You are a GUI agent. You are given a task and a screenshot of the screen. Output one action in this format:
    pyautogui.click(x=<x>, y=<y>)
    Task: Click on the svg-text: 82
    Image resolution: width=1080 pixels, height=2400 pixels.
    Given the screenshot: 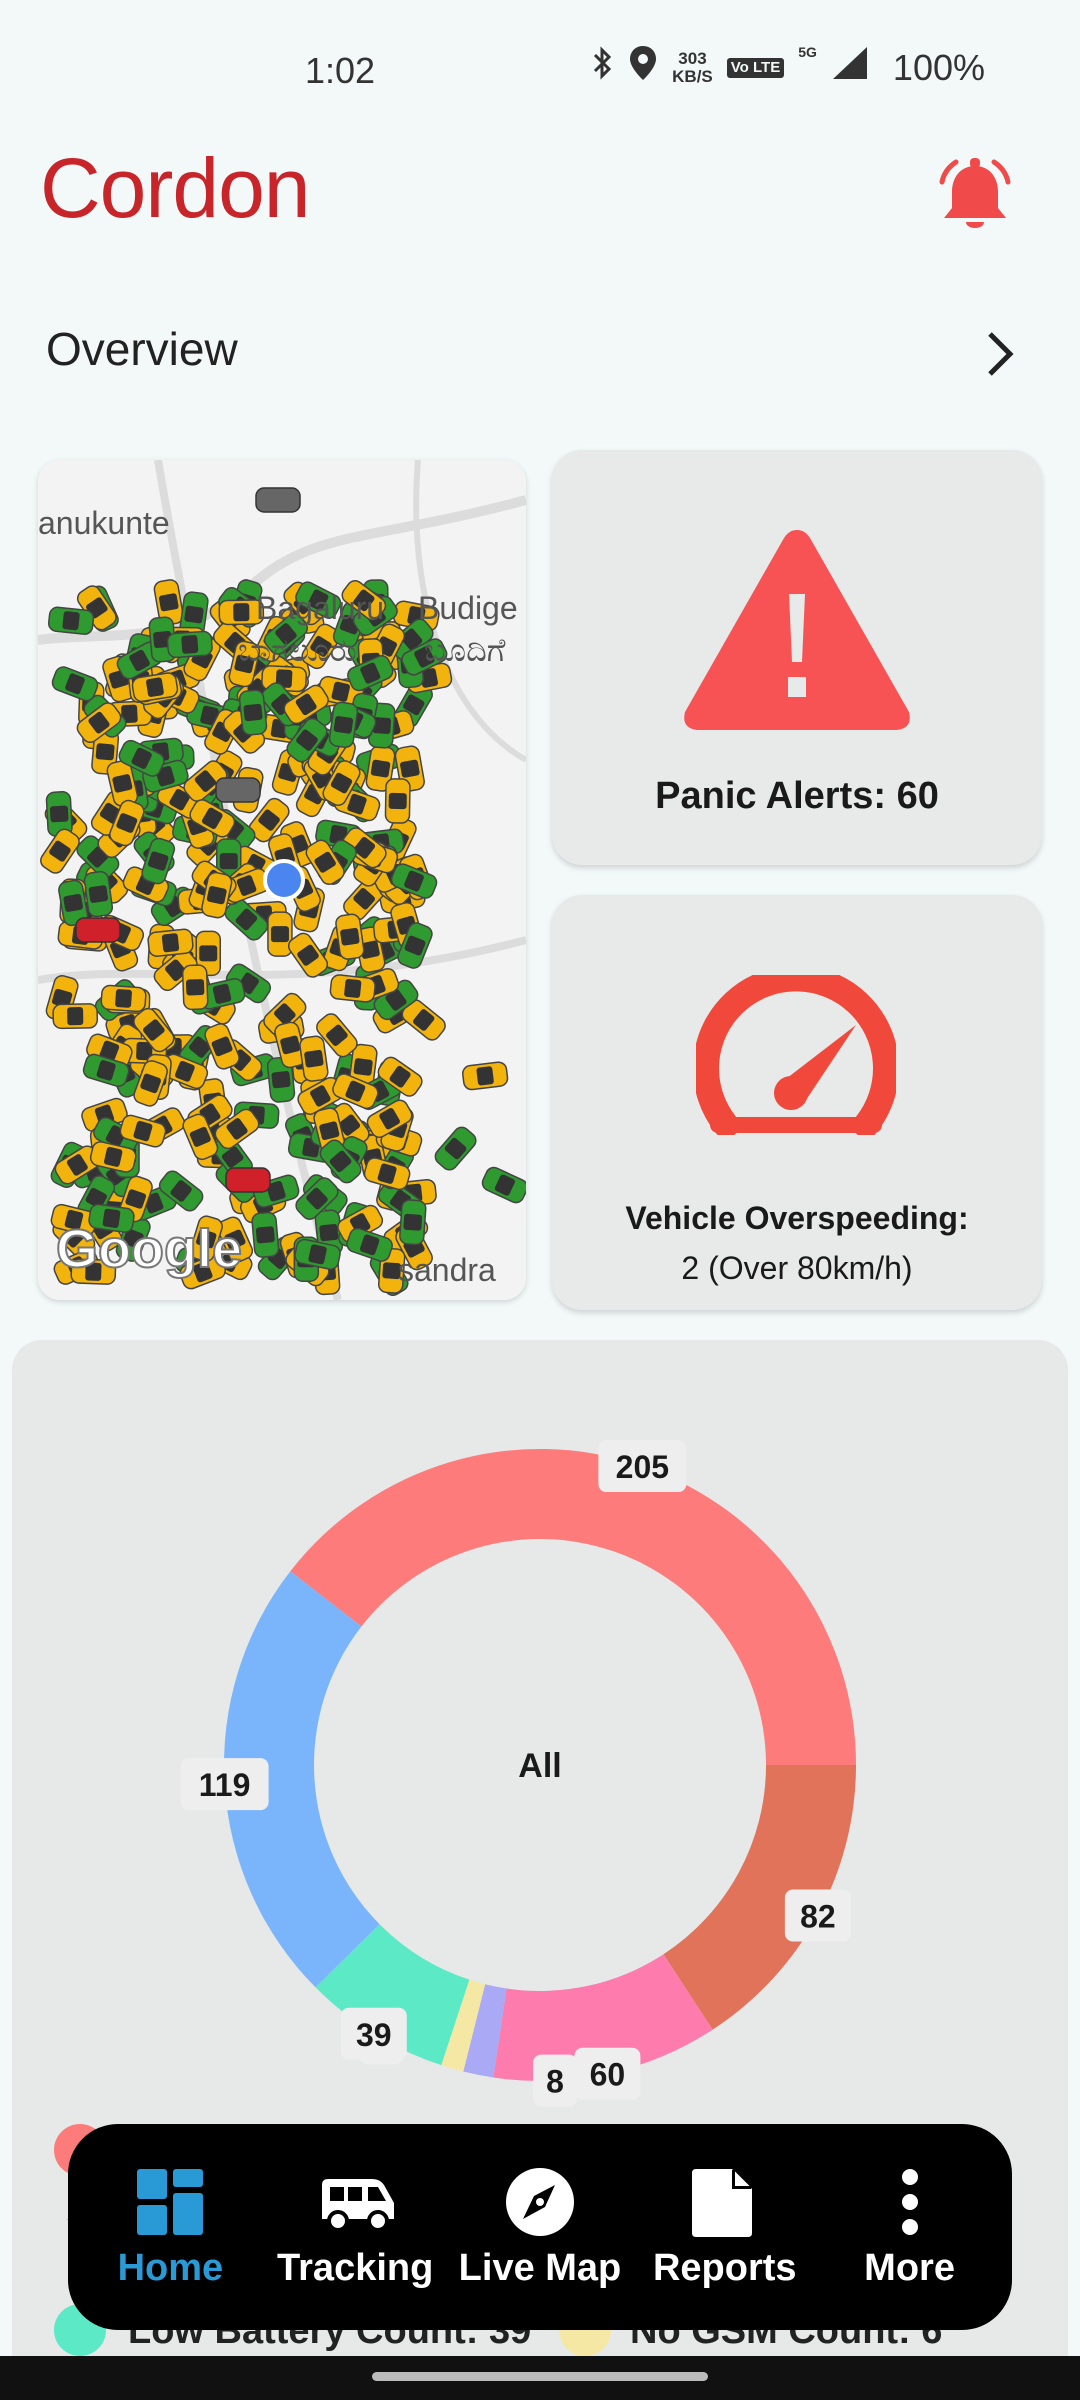 What is the action you would take?
    pyautogui.click(x=818, y=1916)
    